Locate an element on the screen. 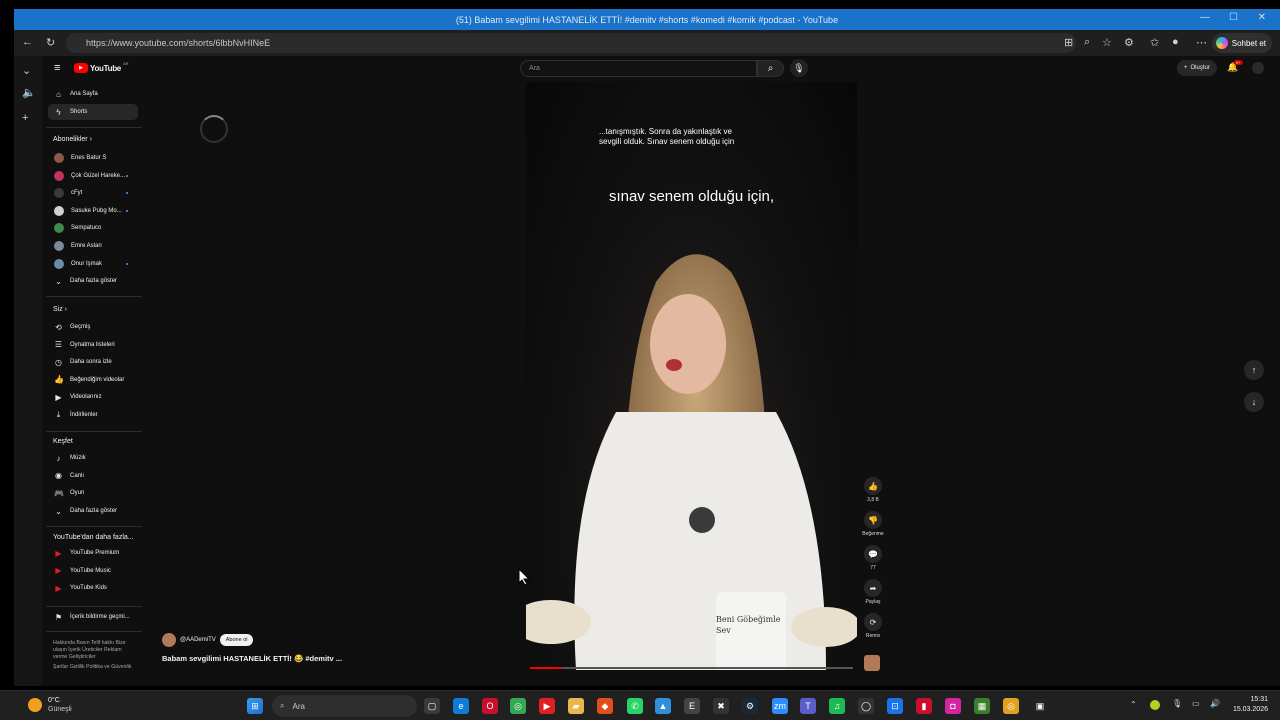 This screenshot has height=720, width=1280. sidebar-item-thumbs-up: 👍 Beğendiğim videolar is located at coordinates (93, 380).